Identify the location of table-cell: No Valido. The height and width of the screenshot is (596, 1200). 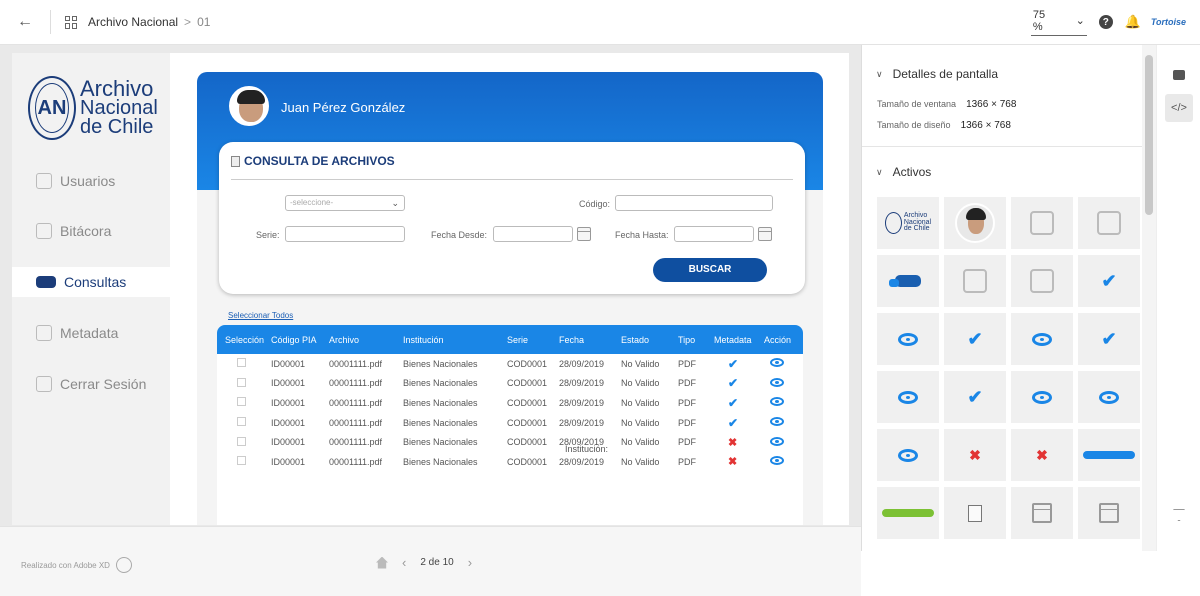
(640, 363).